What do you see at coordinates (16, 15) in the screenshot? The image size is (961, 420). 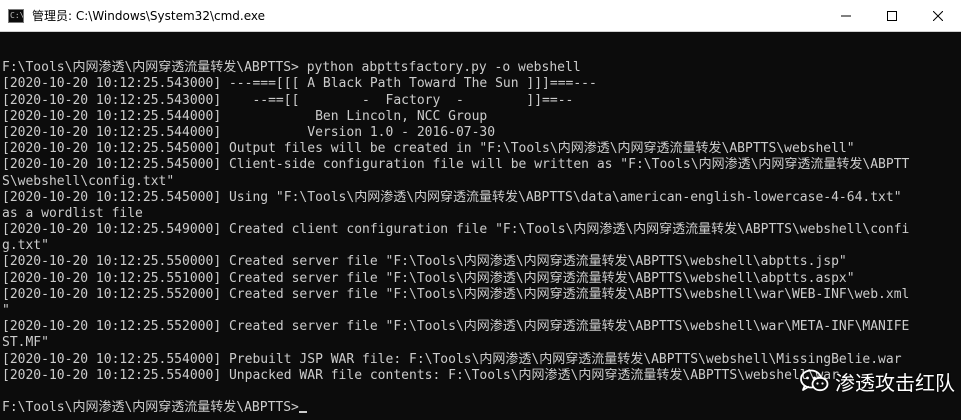 I see `cmd-icon: C:\` at bounding box center [16, 15].